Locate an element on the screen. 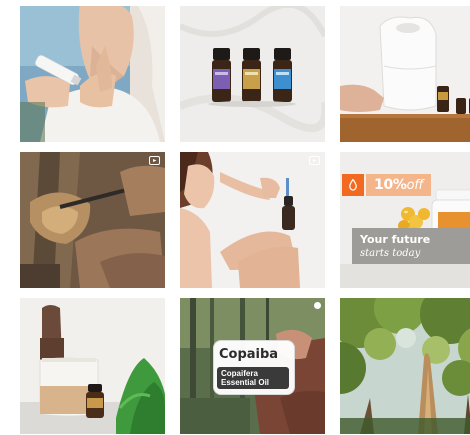  offer-title: Your future is located at coordinates (395, 239).